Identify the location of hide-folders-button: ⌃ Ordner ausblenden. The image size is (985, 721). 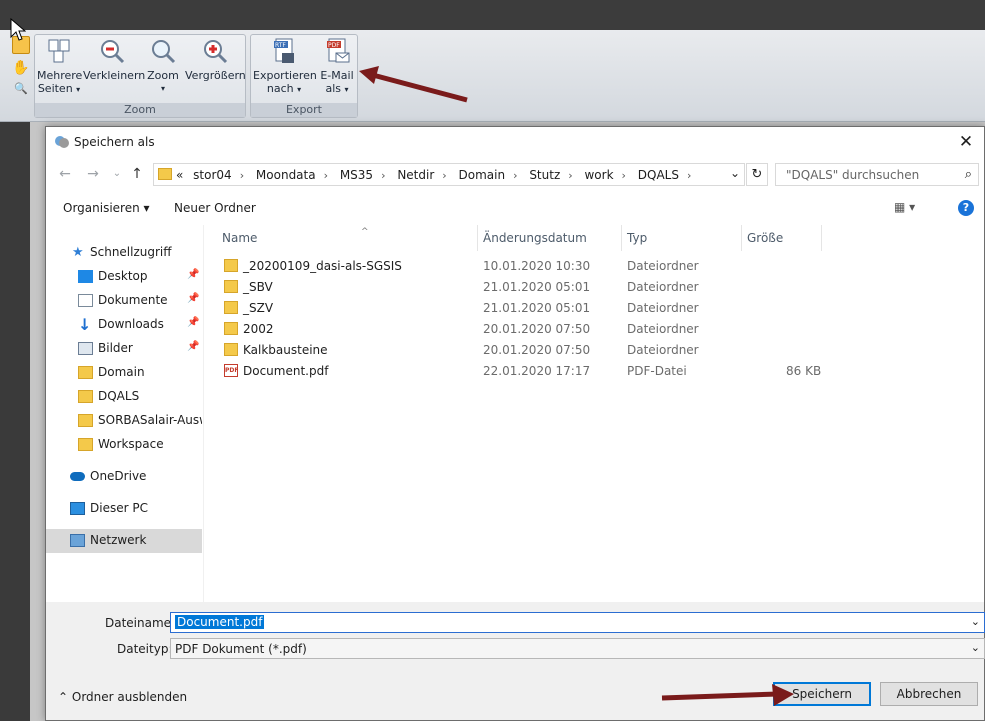
(122, 697).